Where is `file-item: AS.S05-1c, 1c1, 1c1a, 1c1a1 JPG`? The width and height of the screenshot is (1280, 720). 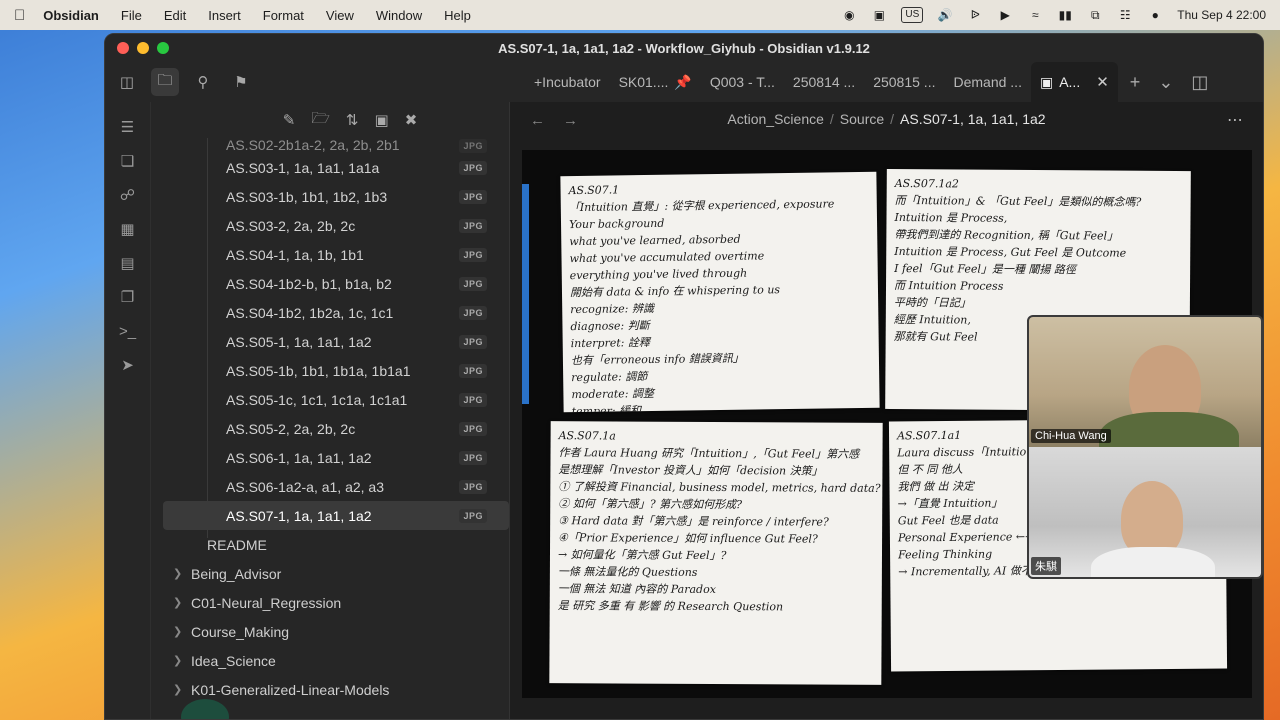 file-item: AS.S05-1c, 1c1, 1c1a, 1c1a1 JPG is located at coordinates (330, 399).